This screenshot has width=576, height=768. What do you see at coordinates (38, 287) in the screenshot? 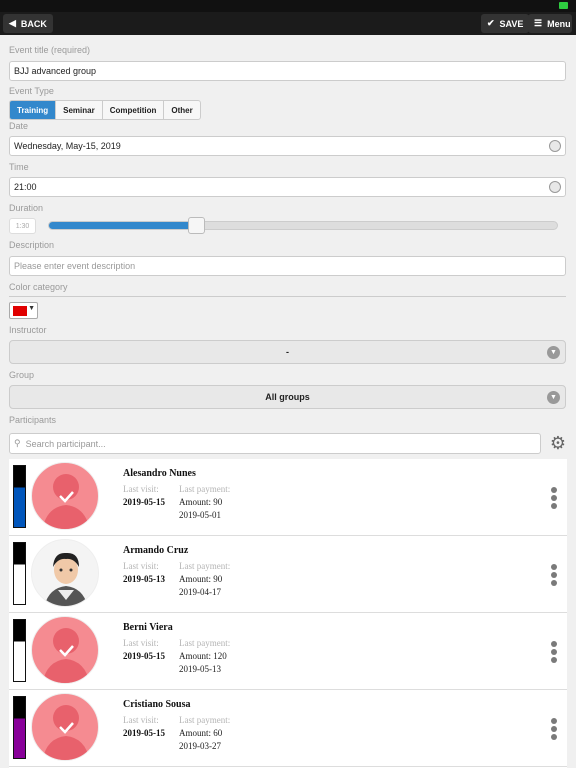
I see `color-category-label: Color category` at bounding box center [38, 287].